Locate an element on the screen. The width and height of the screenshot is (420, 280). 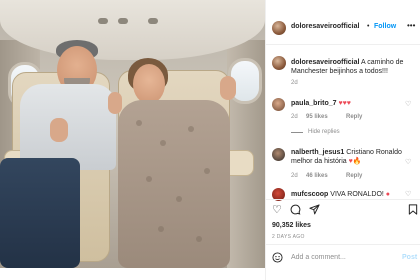
comment-paula: paula_brito_7 ♥♥♥ is located at coordinates (347, 103).